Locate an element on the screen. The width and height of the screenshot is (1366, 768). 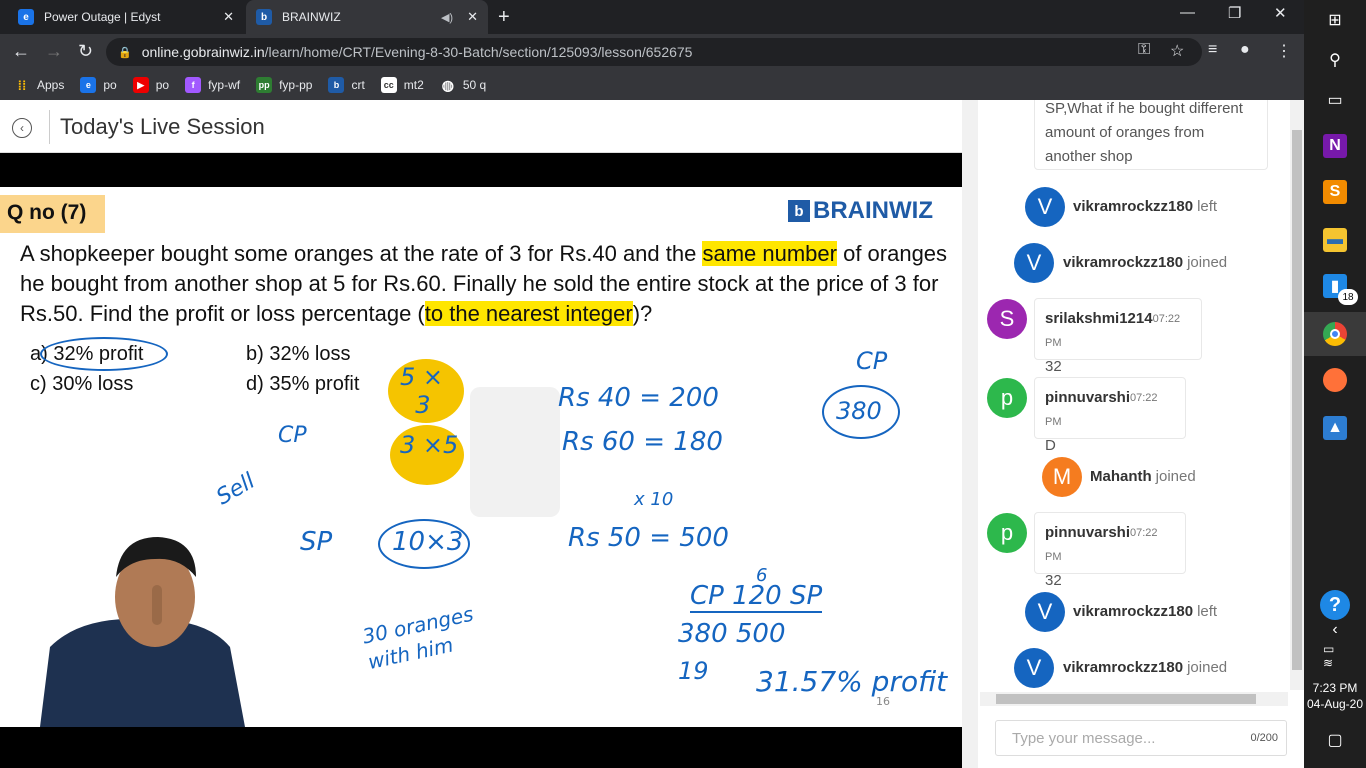
slide-page-number: 16 is located at coordinates (883, 701).